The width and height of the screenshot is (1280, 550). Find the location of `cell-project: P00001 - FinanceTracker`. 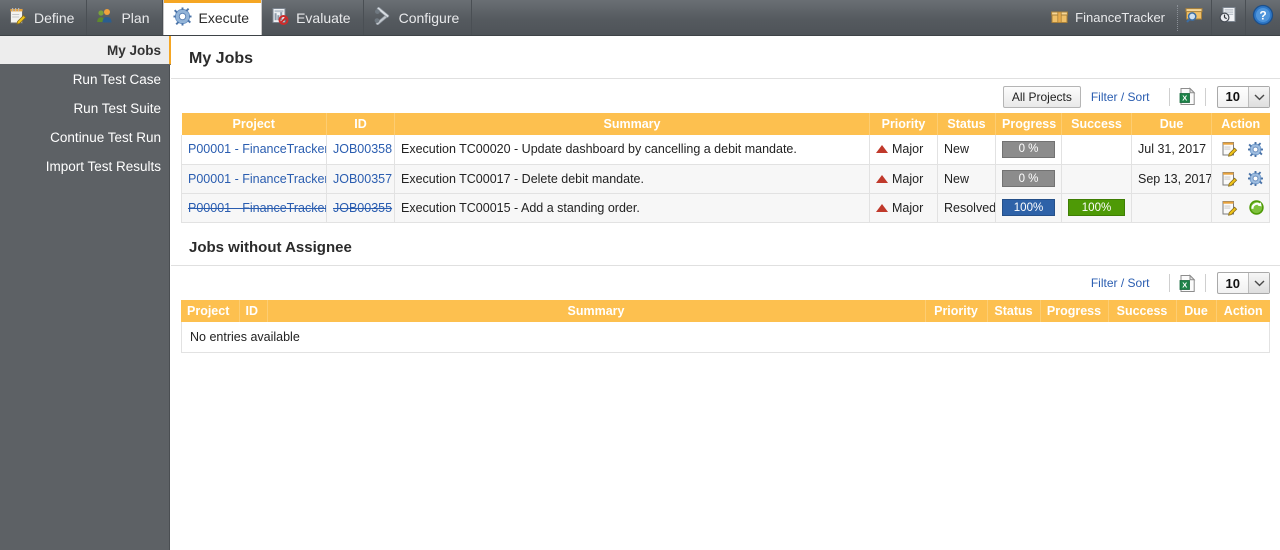

cell-project: P00001 - FinanceTracker is located at coordinates (254, 150).